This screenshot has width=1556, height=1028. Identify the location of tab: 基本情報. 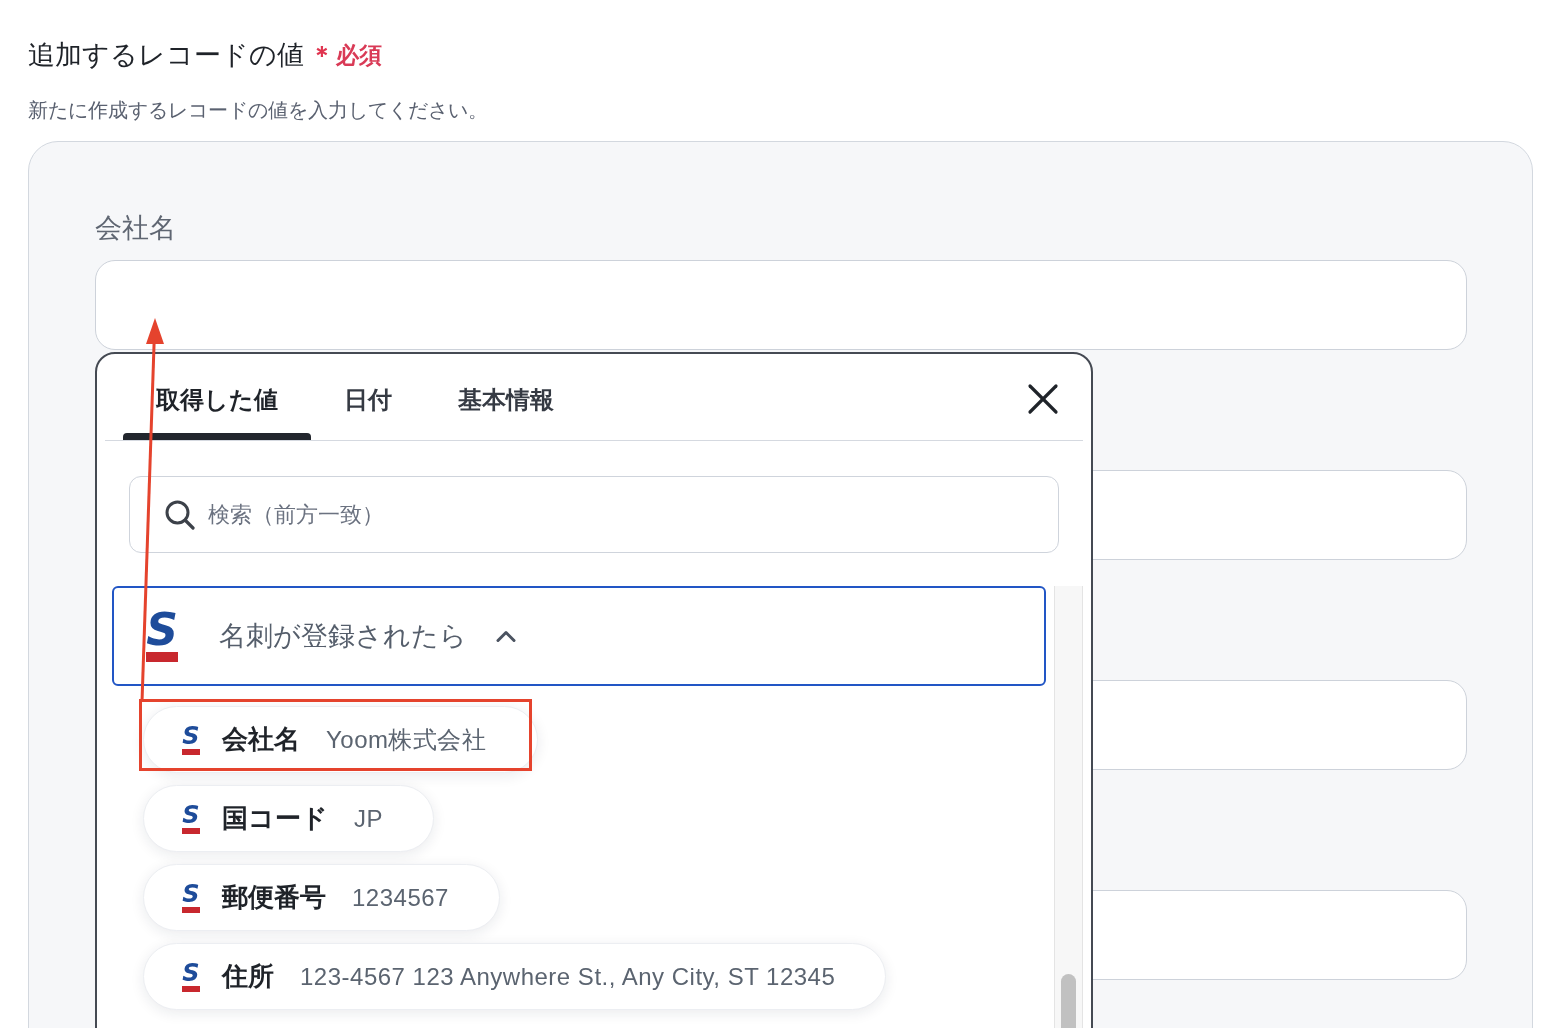
(506, 397).